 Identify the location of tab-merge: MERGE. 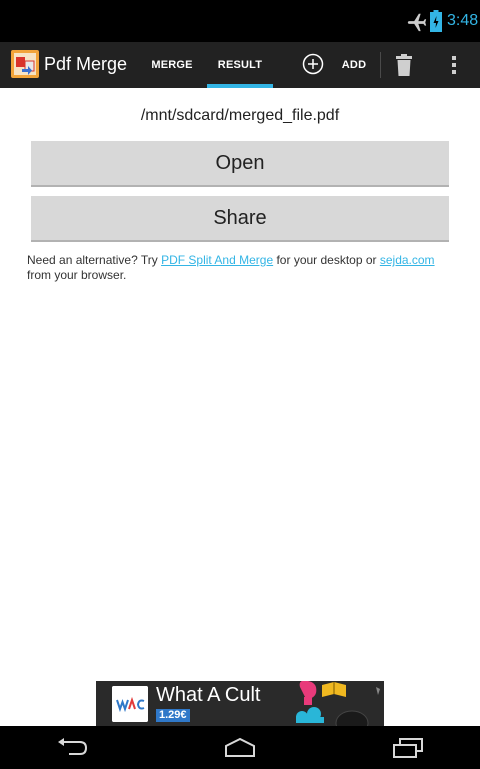
(172, 65).